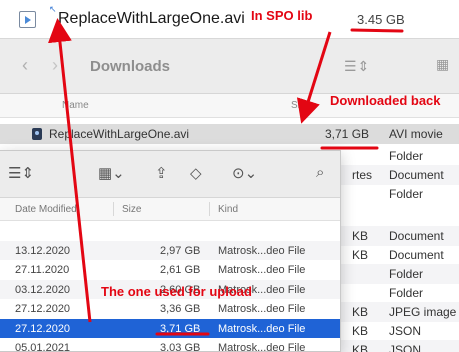 The height and width of the screenshot is (352, 459). What do you see at coordinates (320, 172) in the screenshot?
I see `search-icon: ⌕` at bounding box center [320, 172].